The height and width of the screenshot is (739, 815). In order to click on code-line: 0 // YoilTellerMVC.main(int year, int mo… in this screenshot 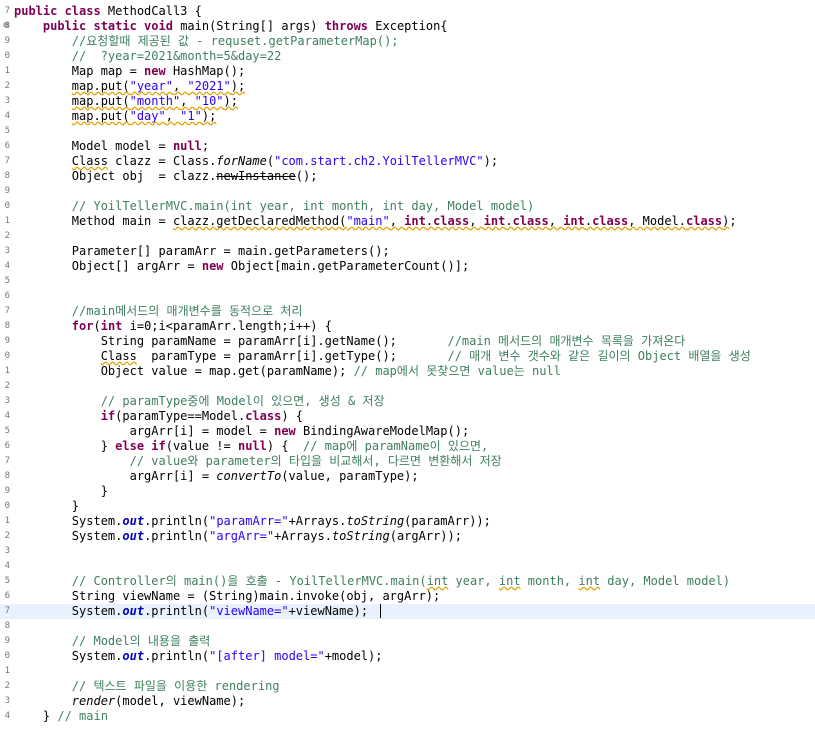, I will do `click(407, 206)`.